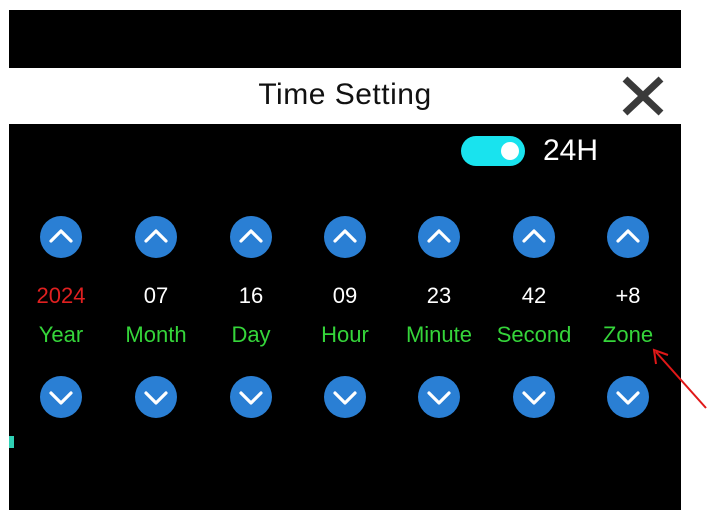 The width and height of the screenshot is (707, 510). What do you see at coordinates (345, 39) in the screenshot?
I see `top-bar` at bounding box center [345, 39].